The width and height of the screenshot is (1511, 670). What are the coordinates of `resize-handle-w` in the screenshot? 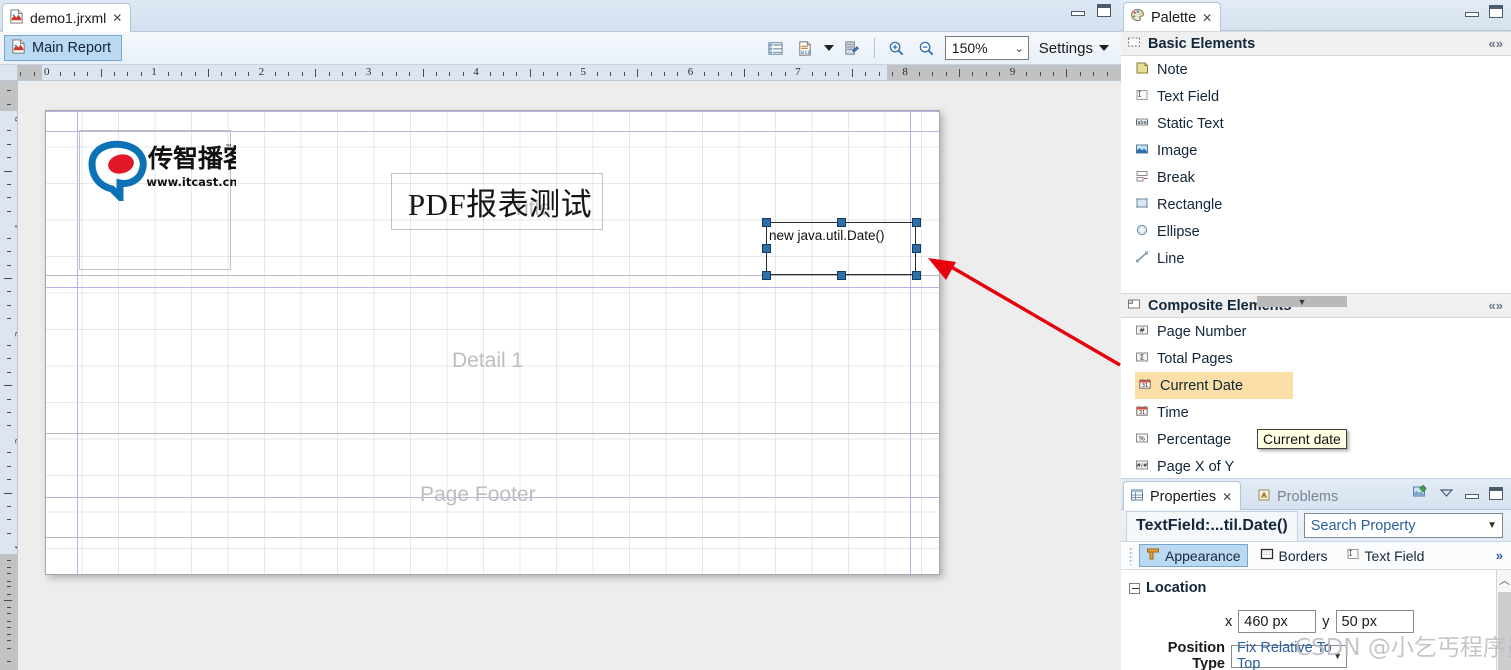 It's located at (766, 248).